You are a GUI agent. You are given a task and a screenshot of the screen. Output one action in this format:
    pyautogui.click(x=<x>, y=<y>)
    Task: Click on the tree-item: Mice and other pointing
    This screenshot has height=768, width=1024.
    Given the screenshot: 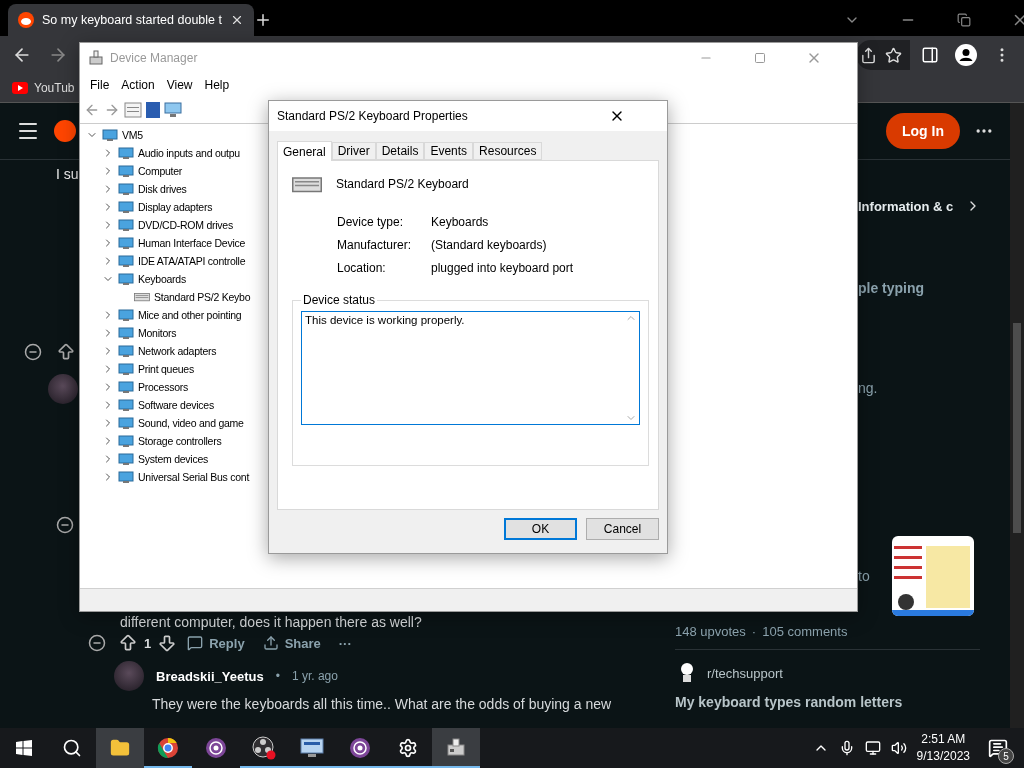 What is the action you would take?
    pyautogui.click(x=190, y=315)
    